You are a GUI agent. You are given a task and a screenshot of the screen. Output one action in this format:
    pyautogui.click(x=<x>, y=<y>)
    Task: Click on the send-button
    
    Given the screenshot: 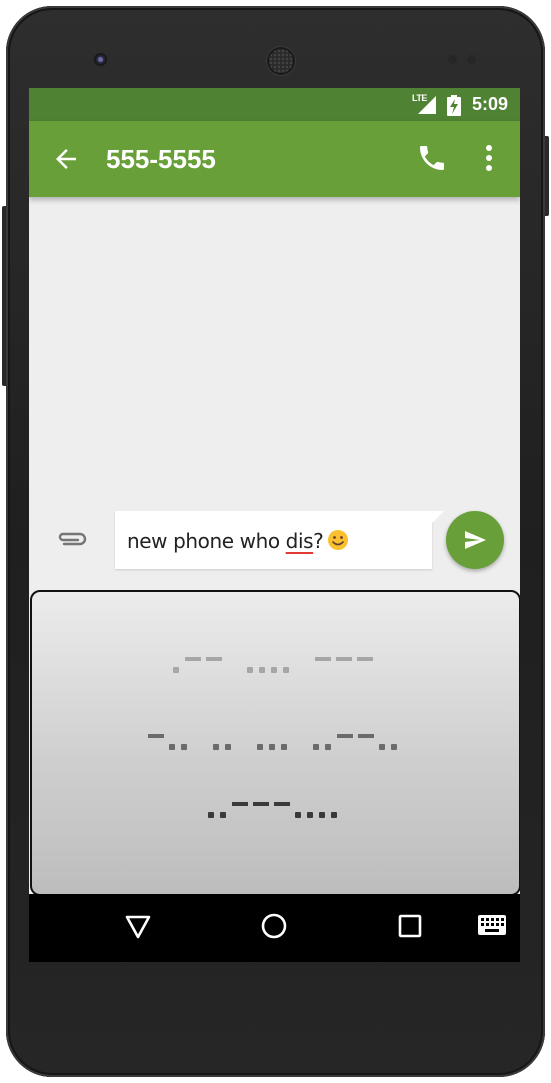 What is the action you would take?
    pyautogui.click(x=475, y=540)
    